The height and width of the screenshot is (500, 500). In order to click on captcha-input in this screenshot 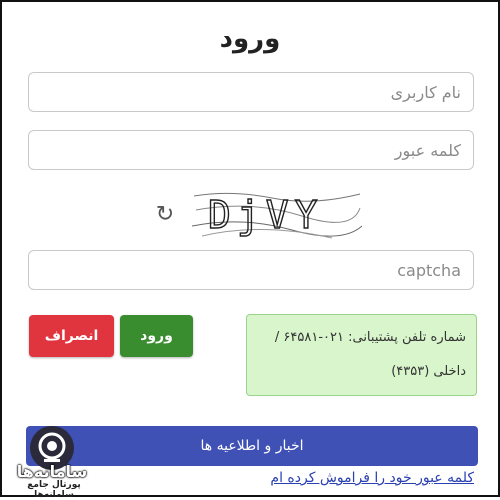, I will do `click(251, 270)`.